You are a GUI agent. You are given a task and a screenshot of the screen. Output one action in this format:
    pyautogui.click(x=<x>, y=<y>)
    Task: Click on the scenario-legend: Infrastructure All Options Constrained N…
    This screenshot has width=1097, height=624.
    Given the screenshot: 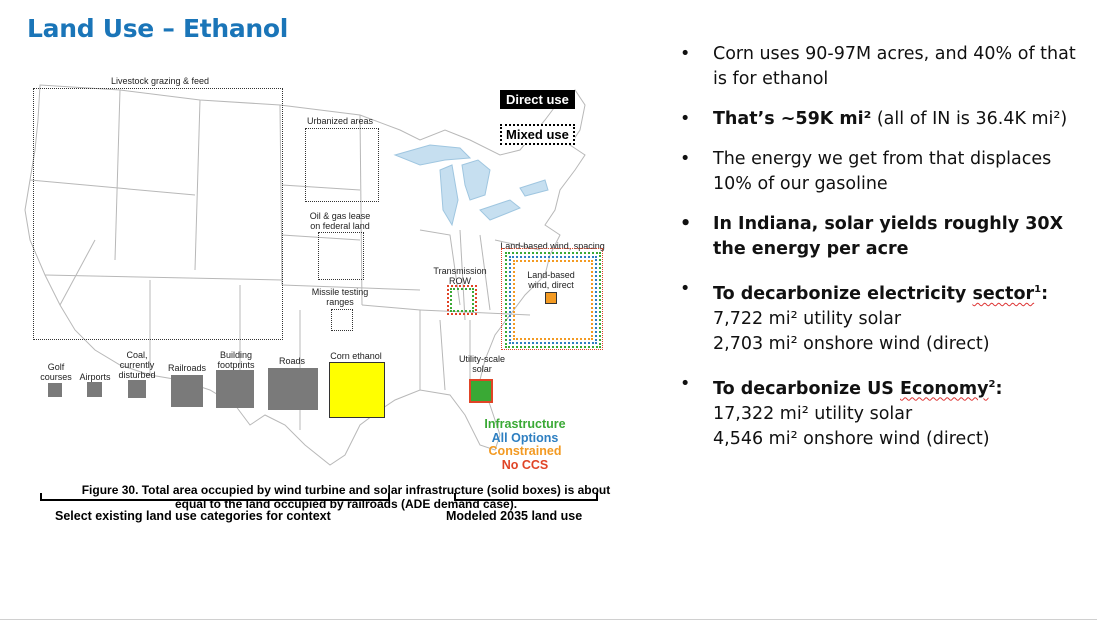 What is the action you would take?
    pyautogui.click(x=525, y=444)
    